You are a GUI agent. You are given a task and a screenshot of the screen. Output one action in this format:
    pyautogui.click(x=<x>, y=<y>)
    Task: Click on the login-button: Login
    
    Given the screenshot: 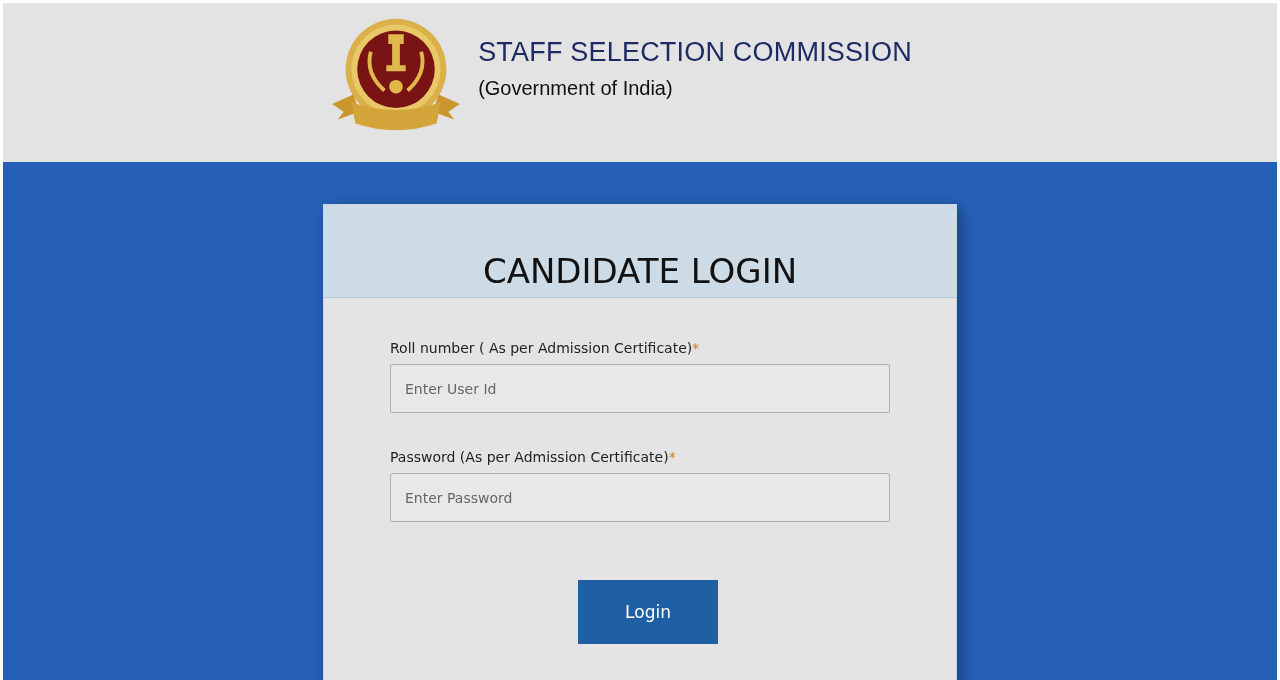 What is the action you would take?
    pyautogui.click(x=648, y=612)
    